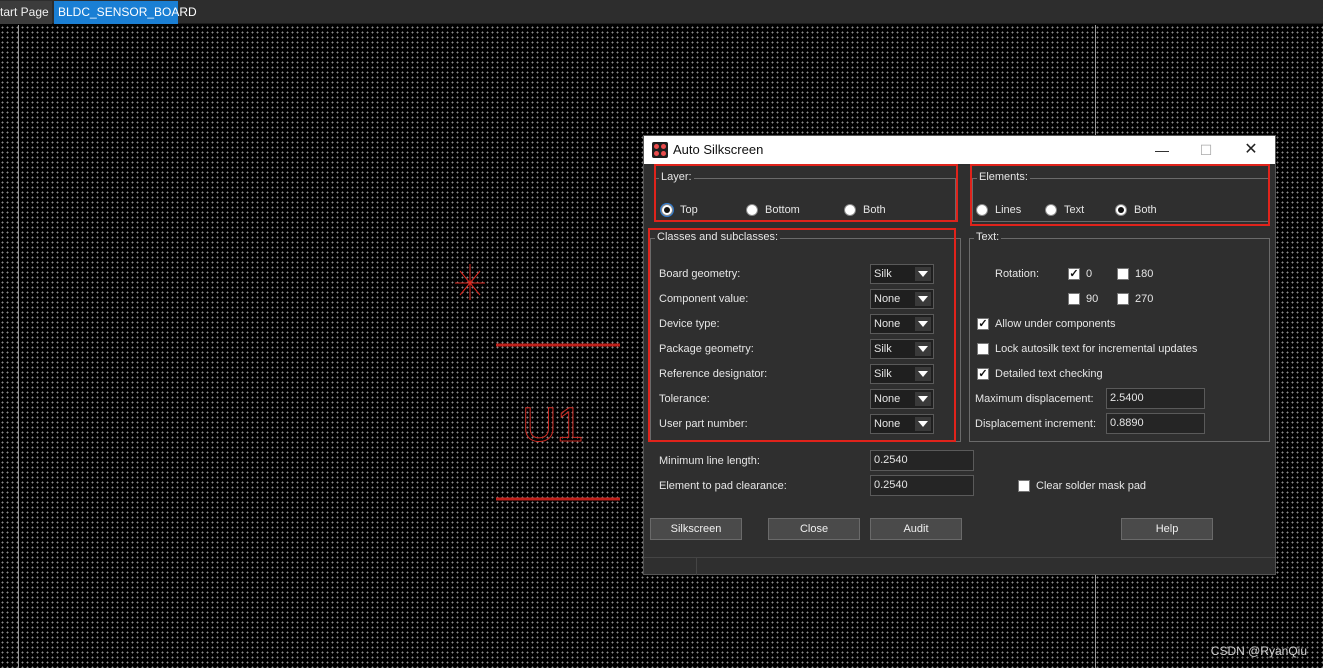  I want to click on class-row-label: Reference designator:, so click(713, 374).